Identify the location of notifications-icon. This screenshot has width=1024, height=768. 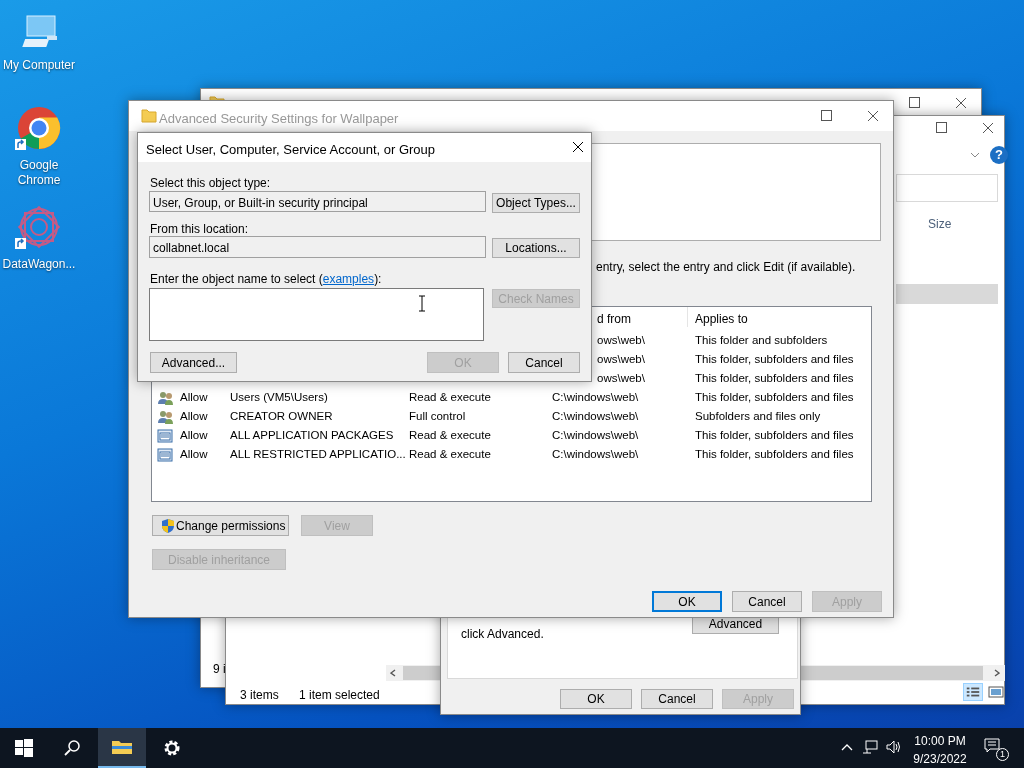
(993, 746).